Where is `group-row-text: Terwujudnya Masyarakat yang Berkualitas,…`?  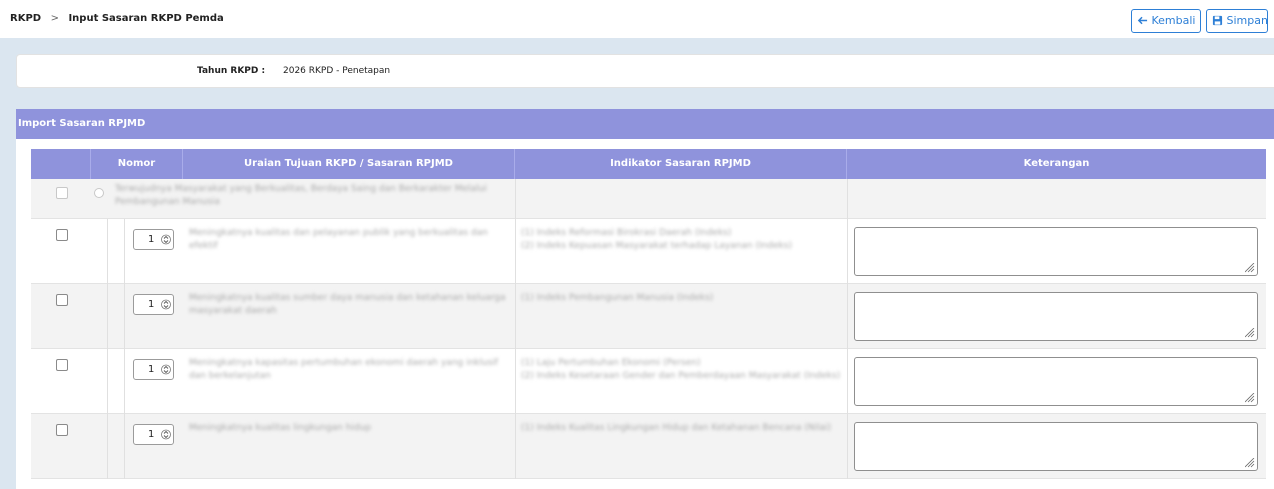
group-row-text: Terwujudnya Masyarakat yang Berkualitas,… is located at coordinates (301, 195).